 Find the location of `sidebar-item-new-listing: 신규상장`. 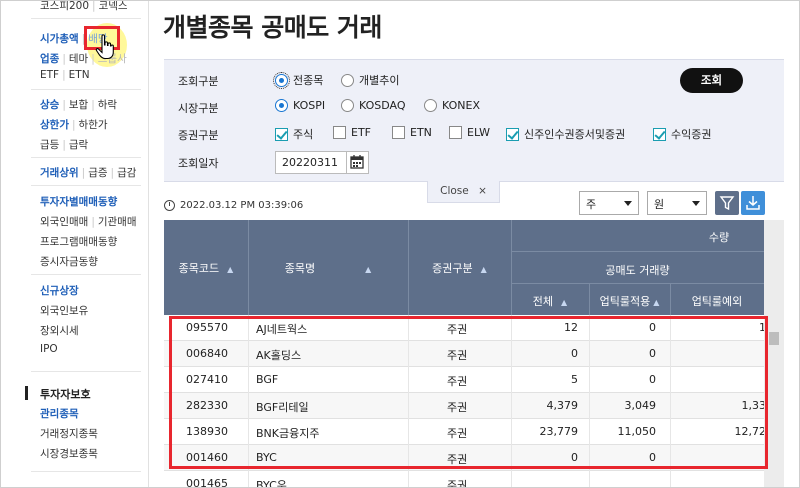

sidebar-item-new-listing: 신규상장 is located at coordinates (59, 290).